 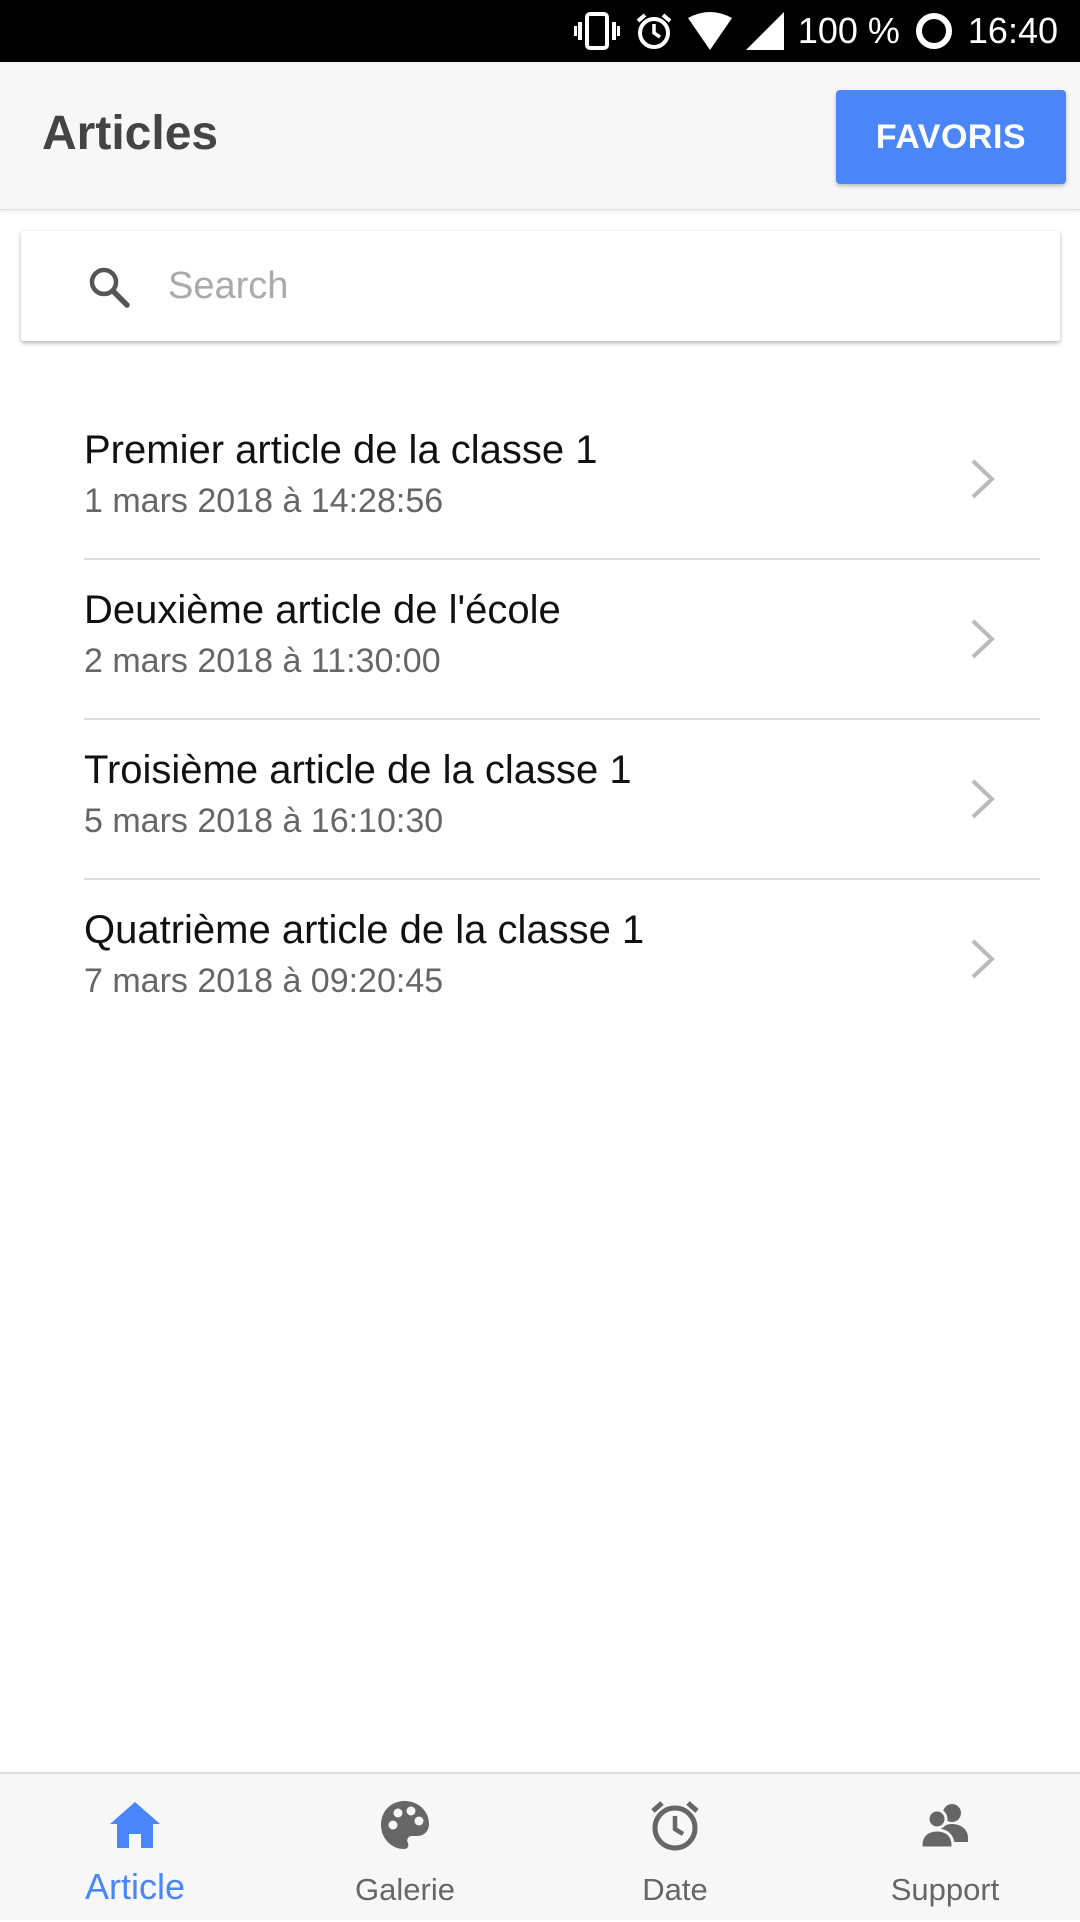 What do you see at coordinates (135, 1886) in the screenshot?
I see `tab-label: Article` at bounding box center [135, 1886].